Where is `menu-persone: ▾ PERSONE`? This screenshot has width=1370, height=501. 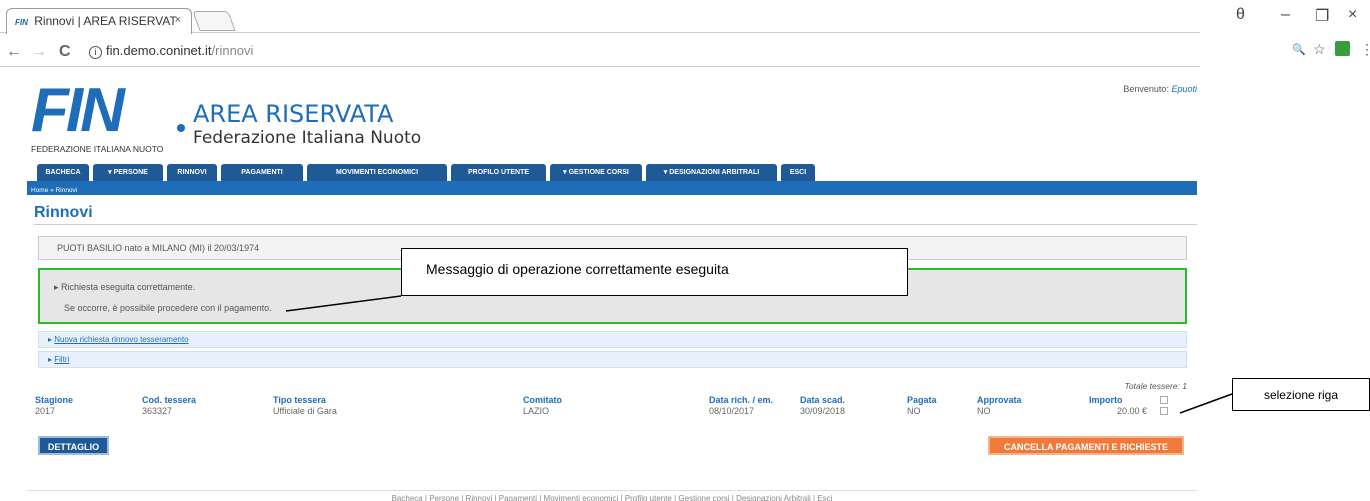
menu-persone: ▾ PERSONE is located at coordinates (128, 172).